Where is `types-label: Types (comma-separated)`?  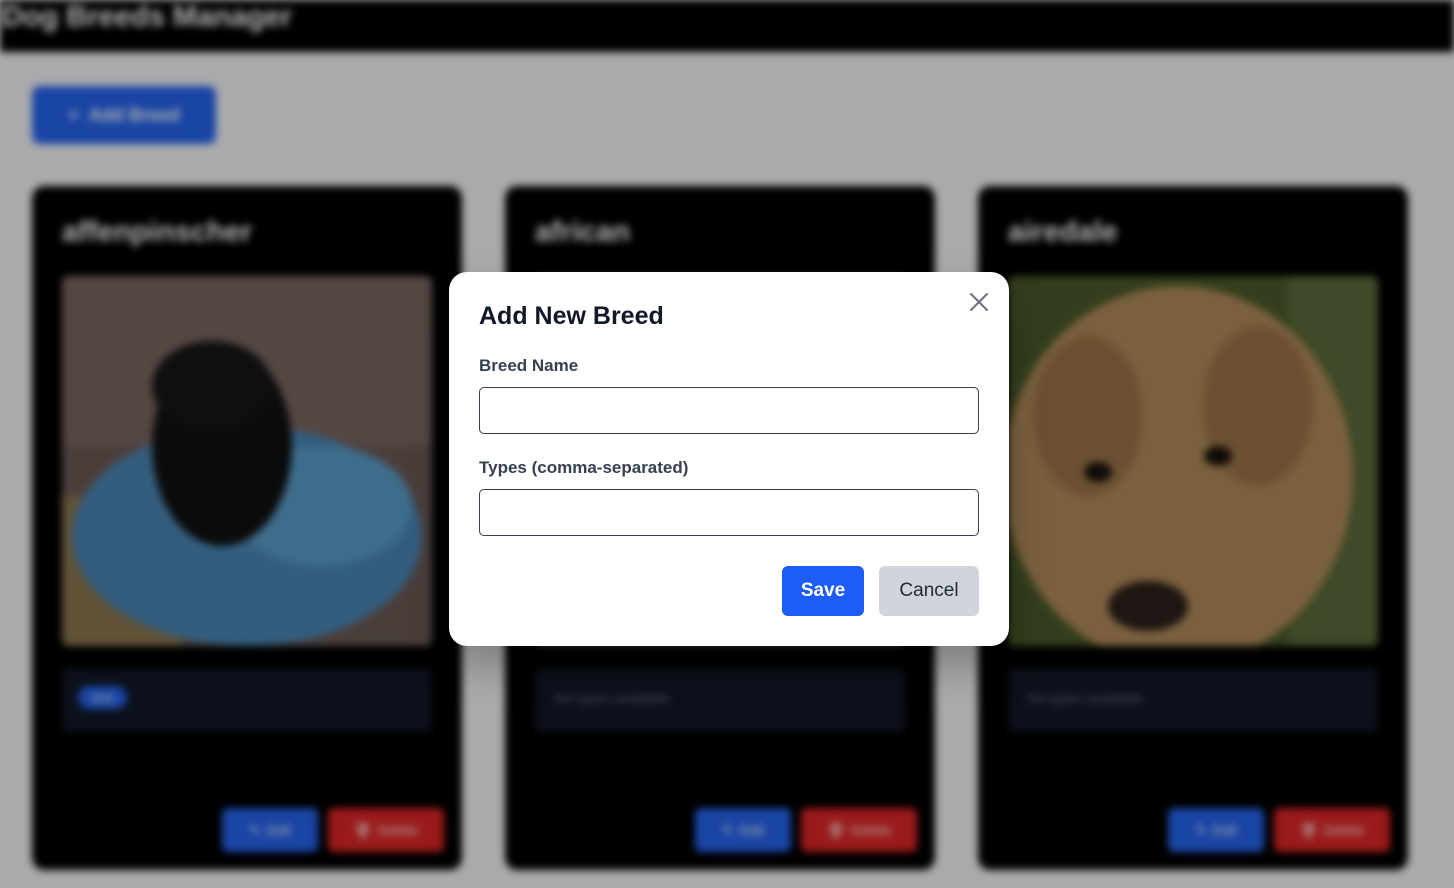
types-label: Types (comma-separated) is located at coordinates (584, 467).